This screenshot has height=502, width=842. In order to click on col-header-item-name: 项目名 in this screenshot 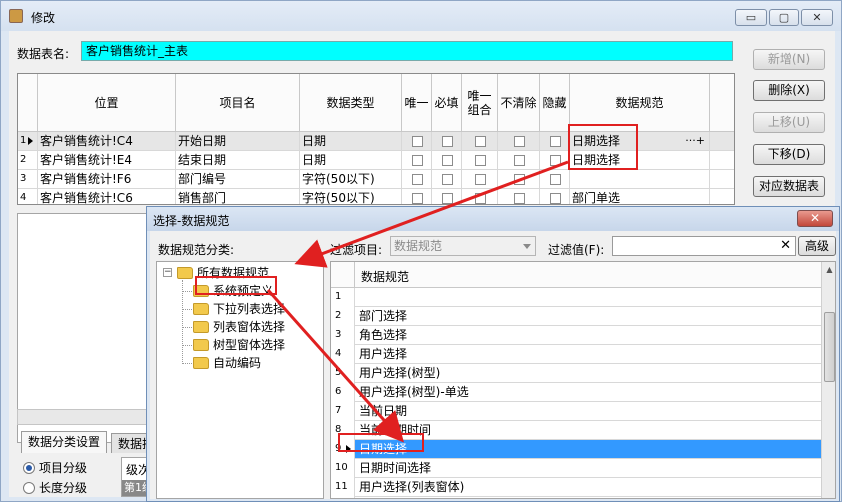, I will do `click(238, 103)`.